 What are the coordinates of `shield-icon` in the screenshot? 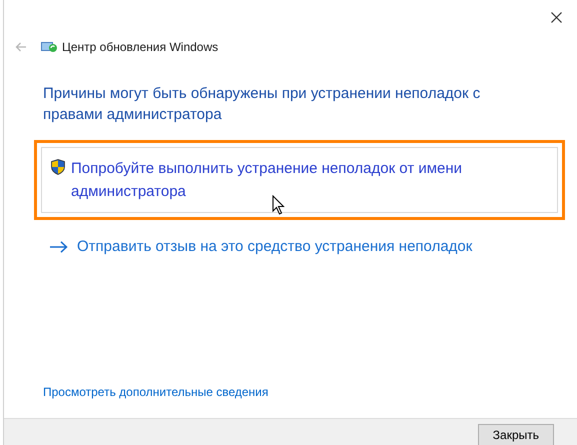 It's located at (58, 167).